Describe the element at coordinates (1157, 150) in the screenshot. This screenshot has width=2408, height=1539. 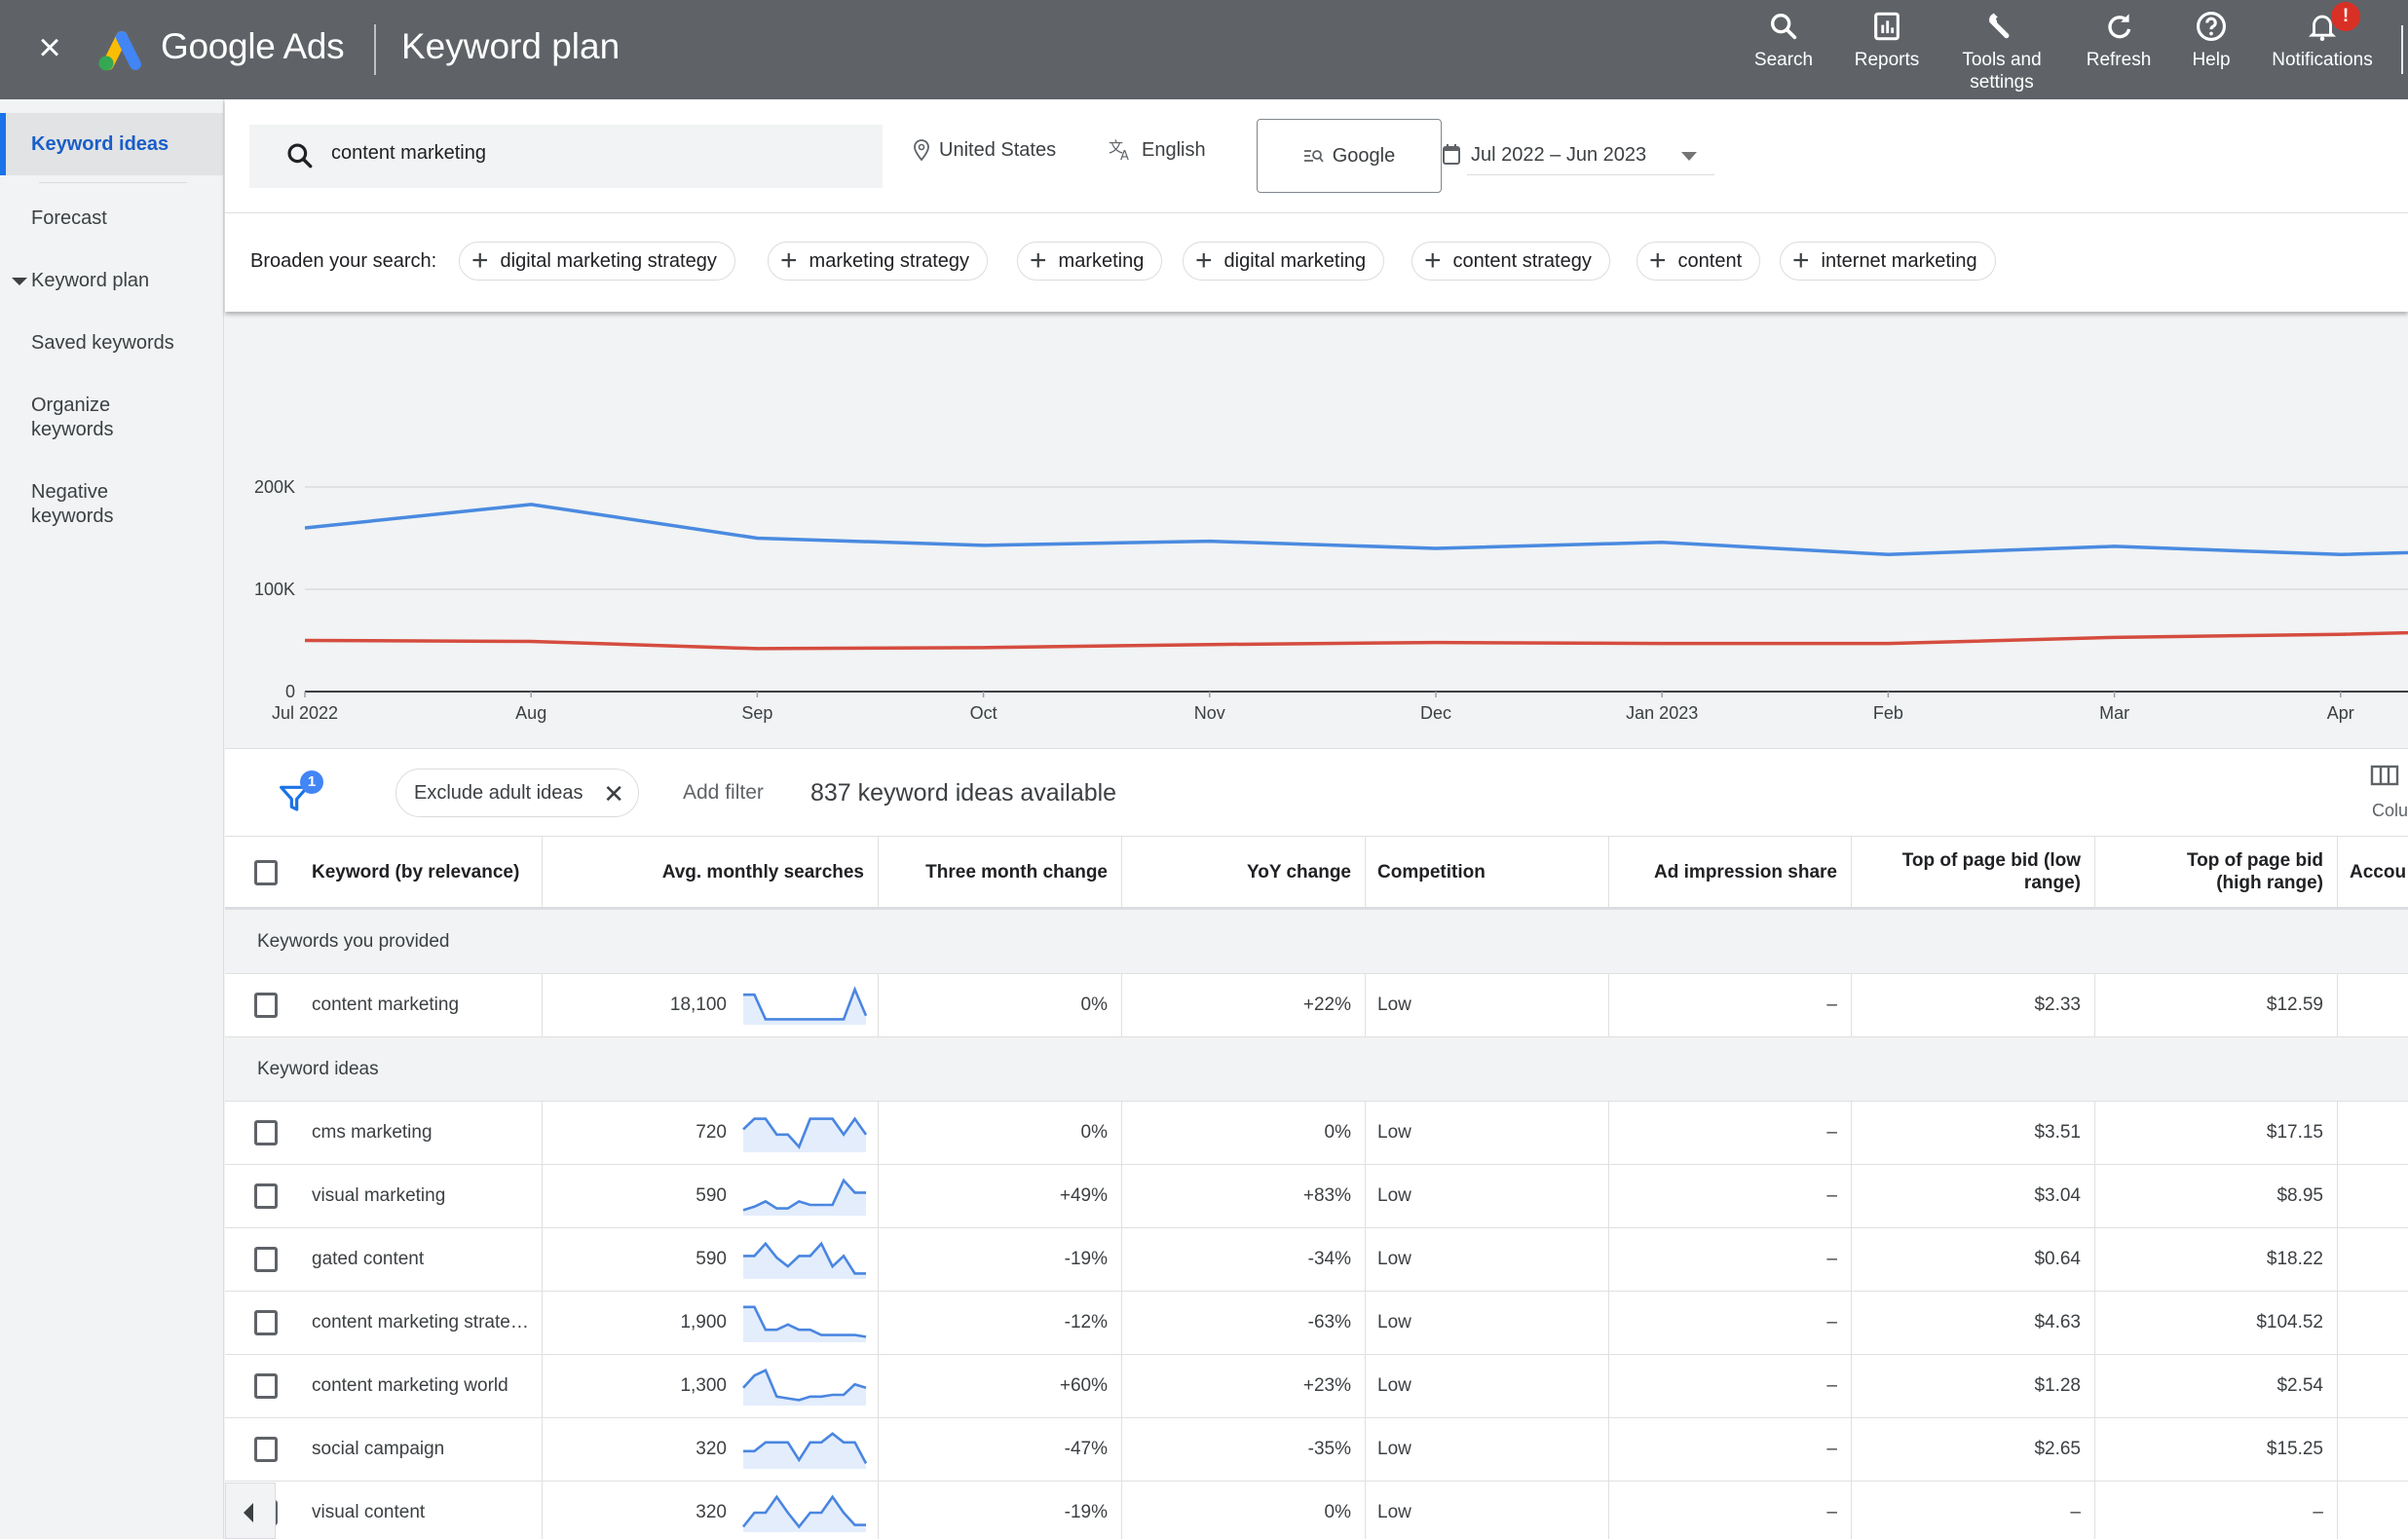
I see `language-selector: 文A English` at that location.